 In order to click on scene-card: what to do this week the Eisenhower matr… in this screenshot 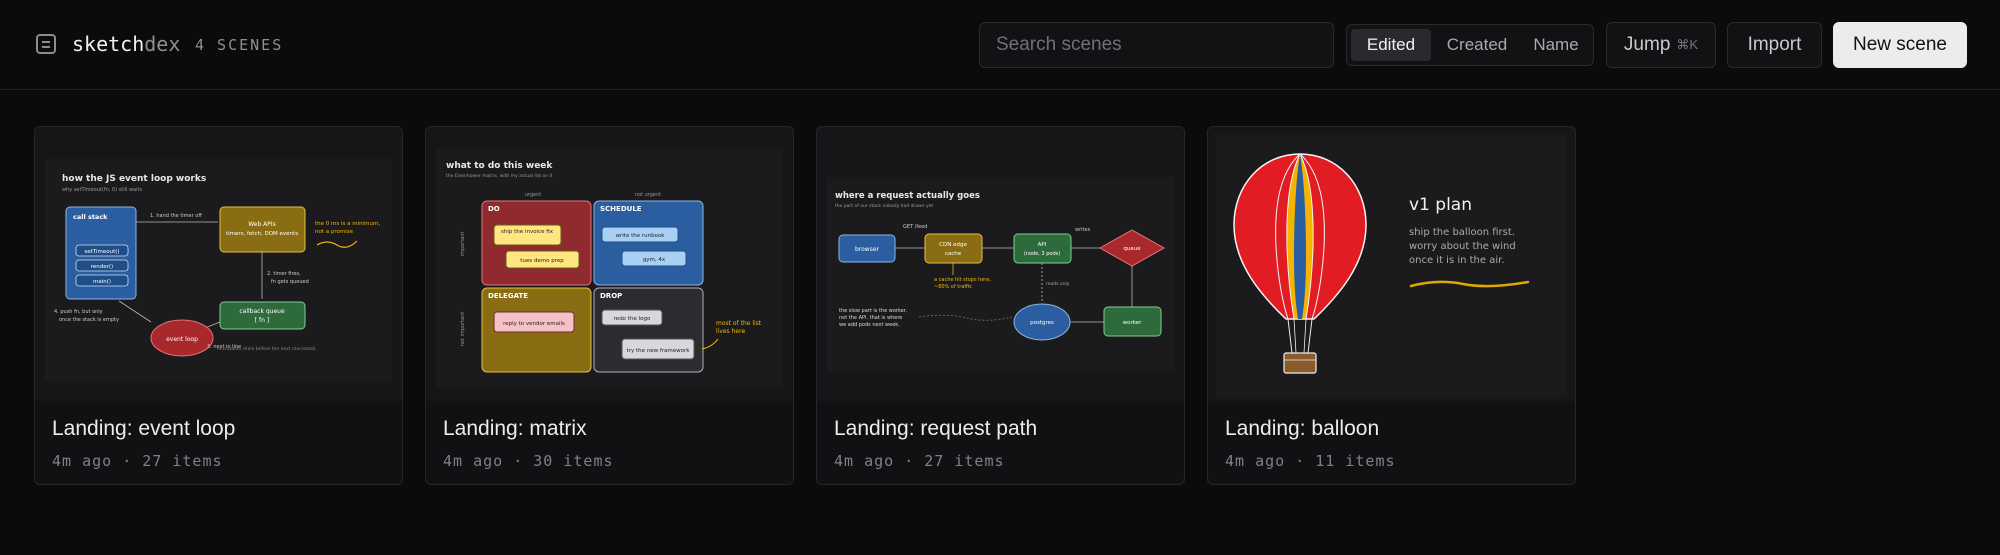, I will do `click(609, 305)`.